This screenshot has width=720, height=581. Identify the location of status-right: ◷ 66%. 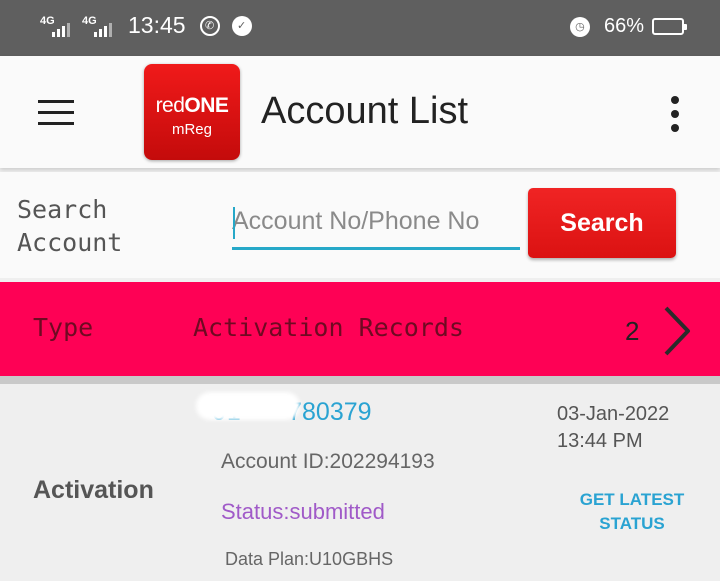
(628, 26).